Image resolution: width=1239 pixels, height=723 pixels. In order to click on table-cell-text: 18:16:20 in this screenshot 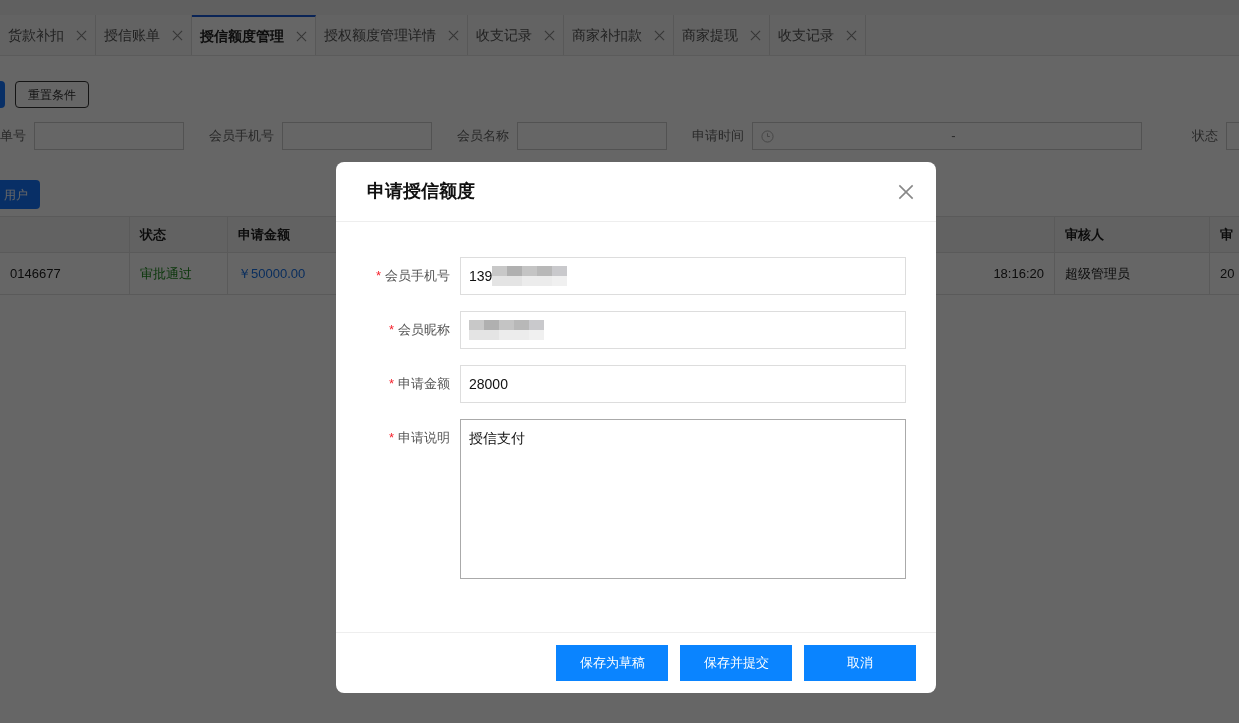, I will do `click(1018, 273)`.